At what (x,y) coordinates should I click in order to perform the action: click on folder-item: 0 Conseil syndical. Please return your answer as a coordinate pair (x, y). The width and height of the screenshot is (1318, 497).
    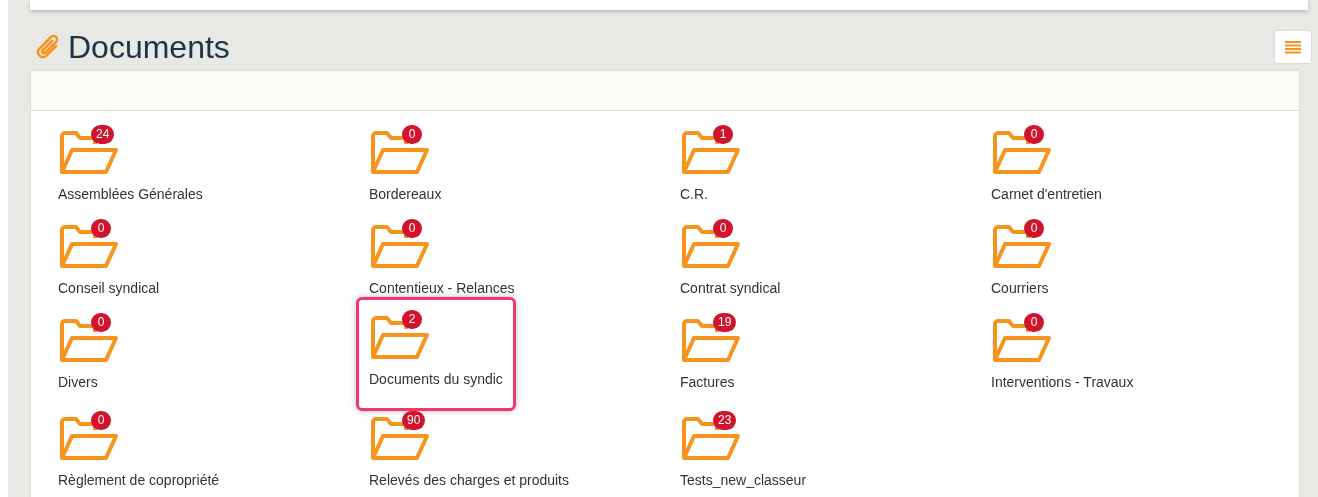
    Looking at the image, I should click on (109, 266).